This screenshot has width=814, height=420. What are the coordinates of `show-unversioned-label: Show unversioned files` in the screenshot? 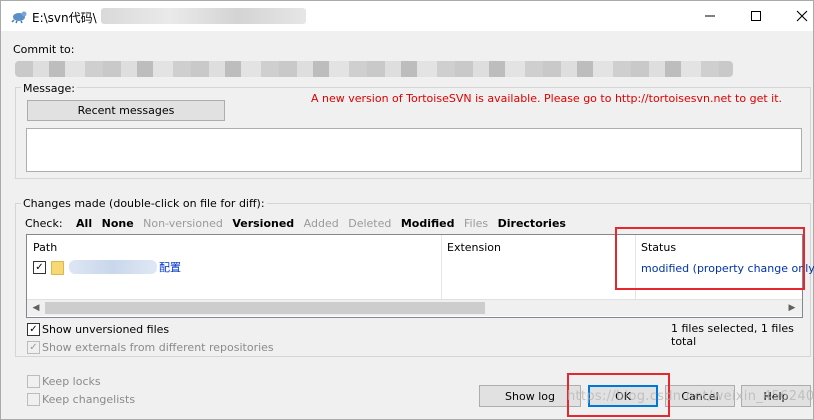 It's located at (106, 329).